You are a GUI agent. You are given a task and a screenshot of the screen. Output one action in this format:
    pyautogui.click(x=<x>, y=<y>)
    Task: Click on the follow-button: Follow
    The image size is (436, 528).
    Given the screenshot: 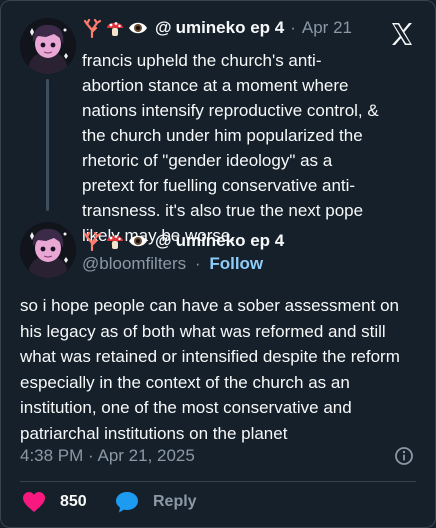 What is the action you would take?
    pyautogui.click(x=236, y=263)
    